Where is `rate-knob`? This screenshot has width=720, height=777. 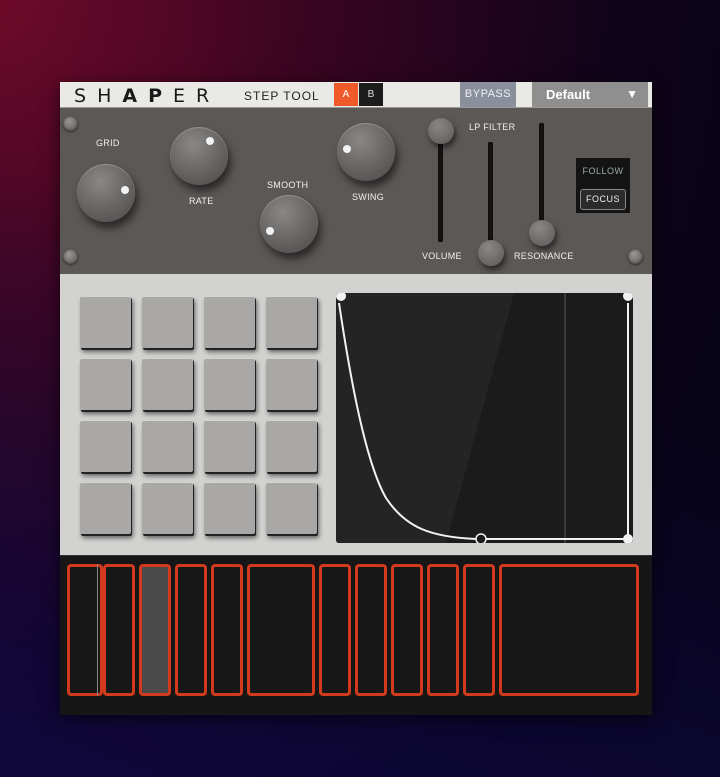
rate-knob is located at coordinates (199, 156).